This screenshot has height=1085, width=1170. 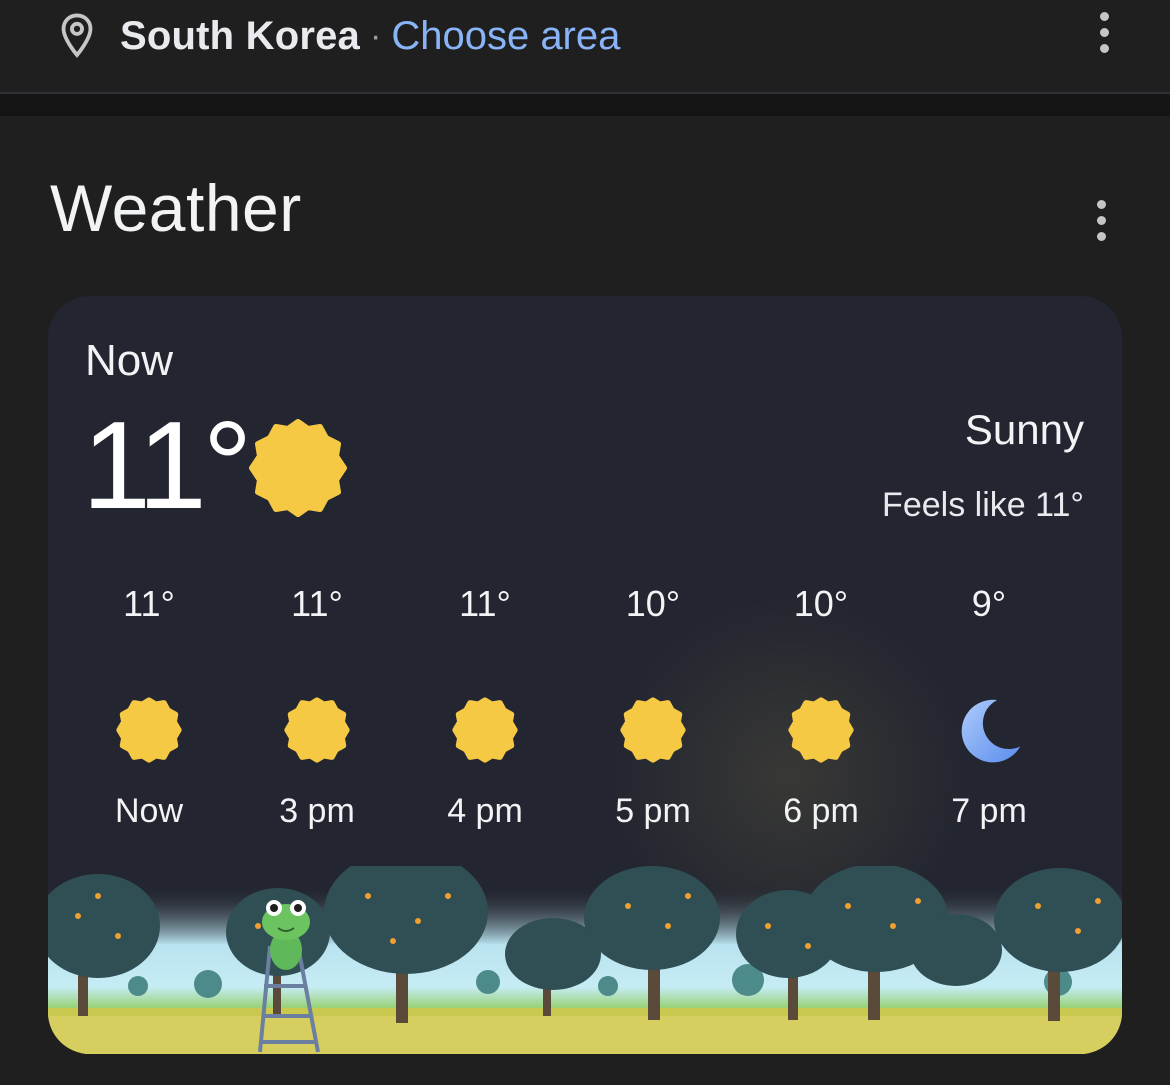 I want to click on location-pin-icon, so click(x=77, y=35).